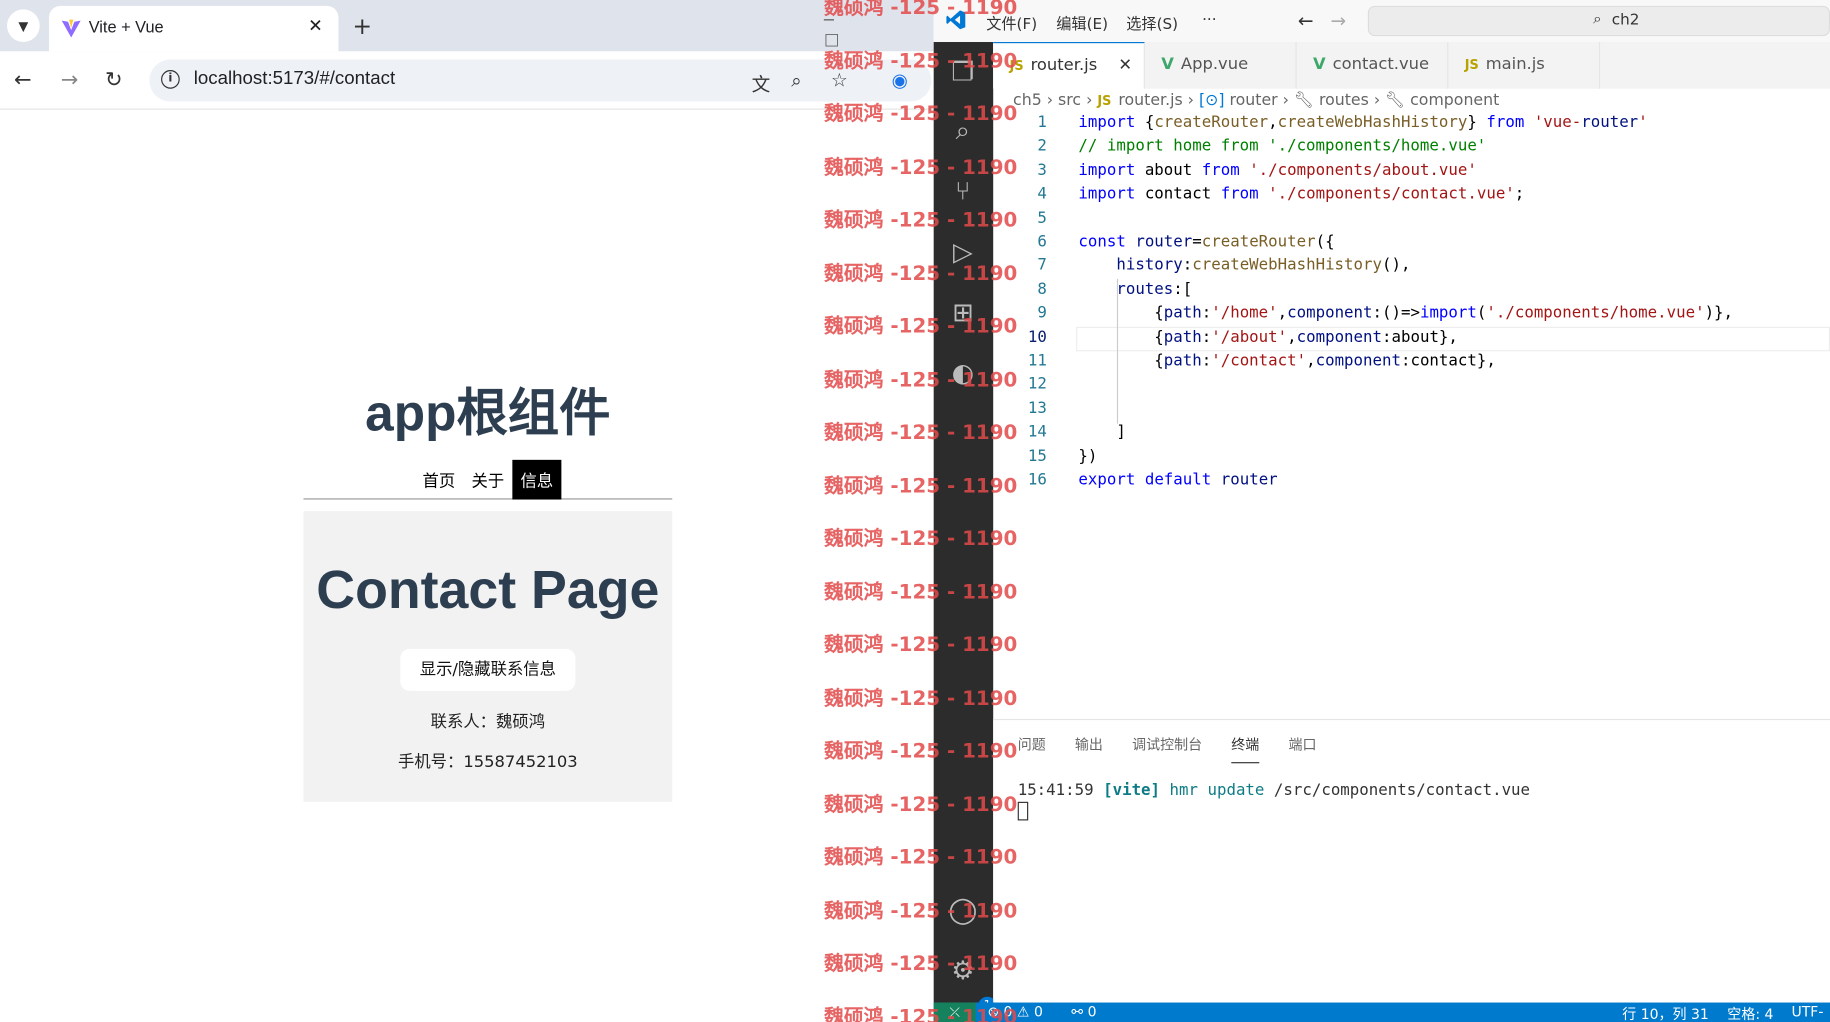 The height and width of the screenshot is (1022, 1830). Describe the element at coordinates (1023, 811) in the screenshot. I see `terminal-cursor` at that location.